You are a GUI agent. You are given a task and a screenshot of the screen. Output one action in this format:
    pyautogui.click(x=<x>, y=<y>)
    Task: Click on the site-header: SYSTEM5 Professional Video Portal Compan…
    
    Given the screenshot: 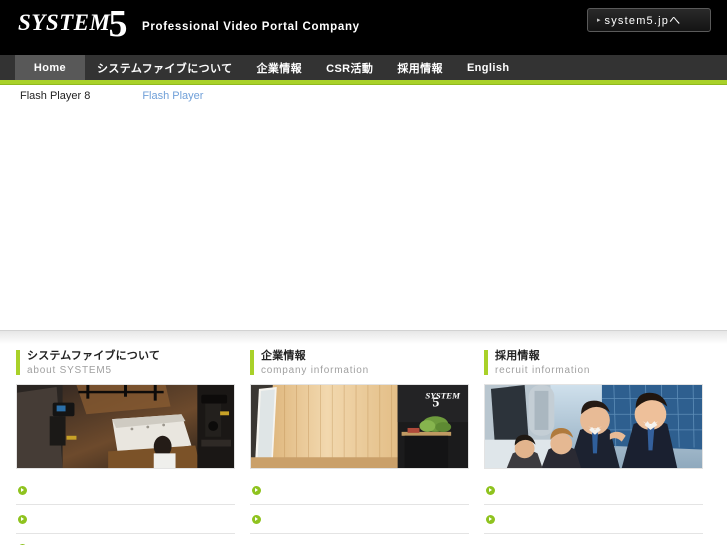 What is the action you would take?
    pyautogui.click(x=363, y=27)
    